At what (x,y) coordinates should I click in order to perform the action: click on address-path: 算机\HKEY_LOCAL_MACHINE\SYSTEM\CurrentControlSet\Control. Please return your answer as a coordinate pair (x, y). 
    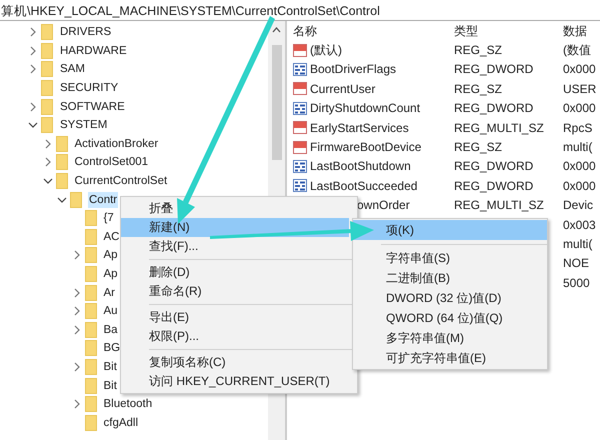
    Looking at the image, I should click on (190, 11).